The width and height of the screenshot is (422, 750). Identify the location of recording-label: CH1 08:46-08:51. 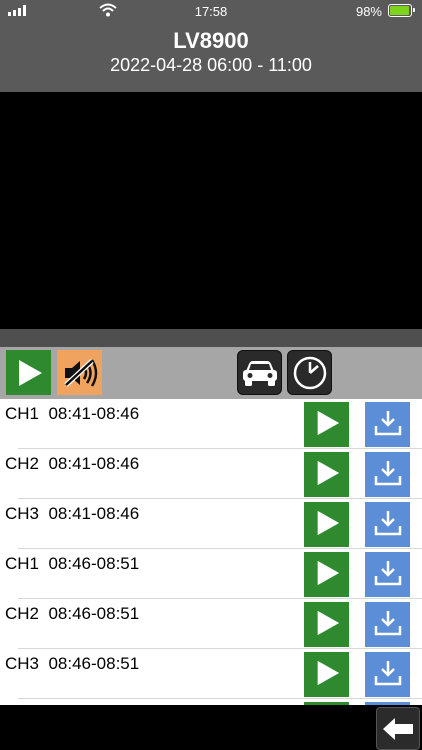
(72, 563).